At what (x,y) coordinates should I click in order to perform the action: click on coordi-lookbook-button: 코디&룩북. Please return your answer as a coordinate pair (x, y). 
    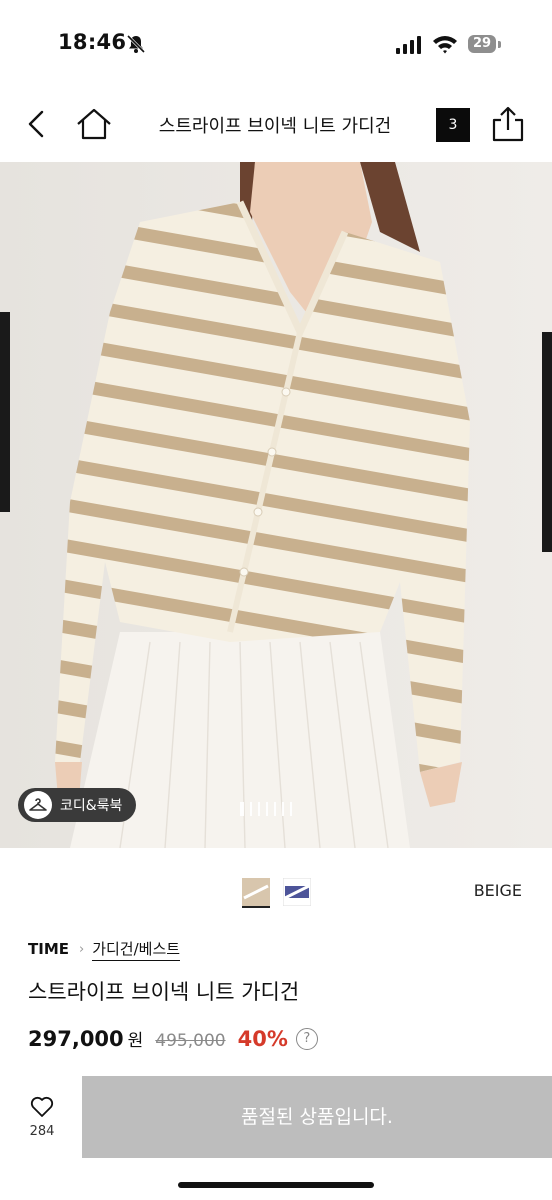
    Looking at the image, I should click on (77, 805).